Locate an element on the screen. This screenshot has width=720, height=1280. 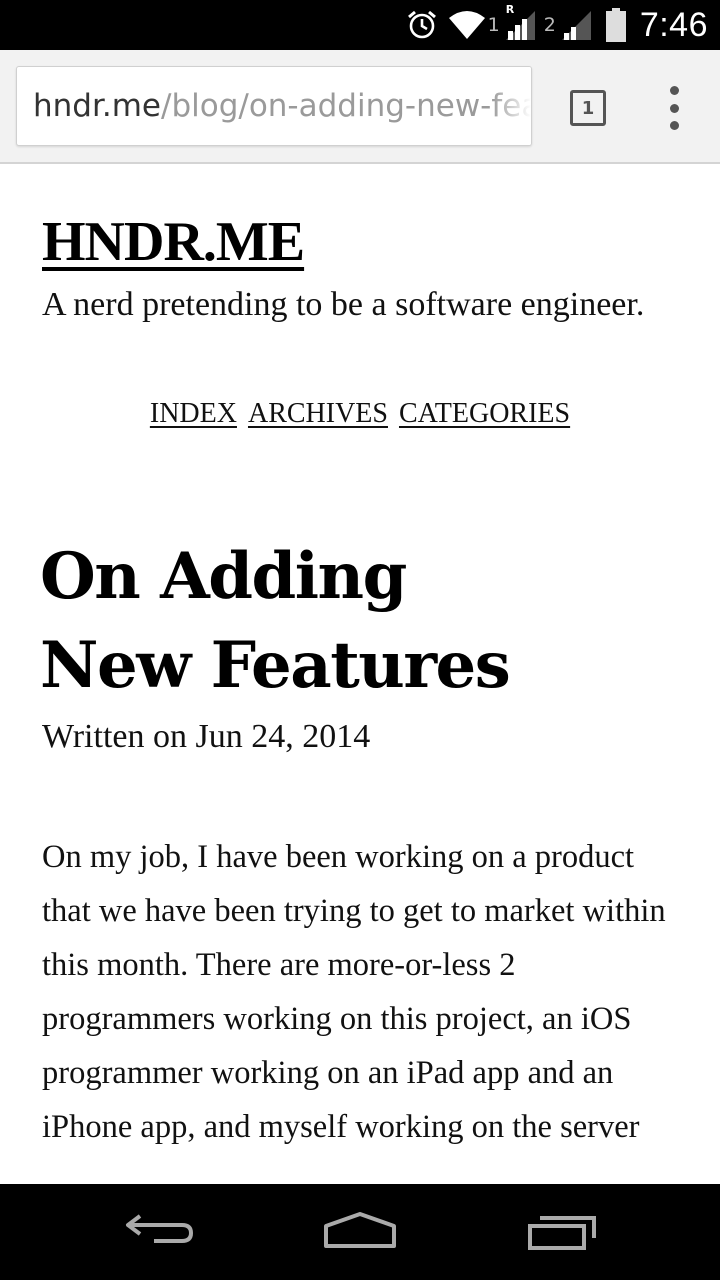
url-path: /blog/on-adding-new-features is located at coordinates (346, 106).